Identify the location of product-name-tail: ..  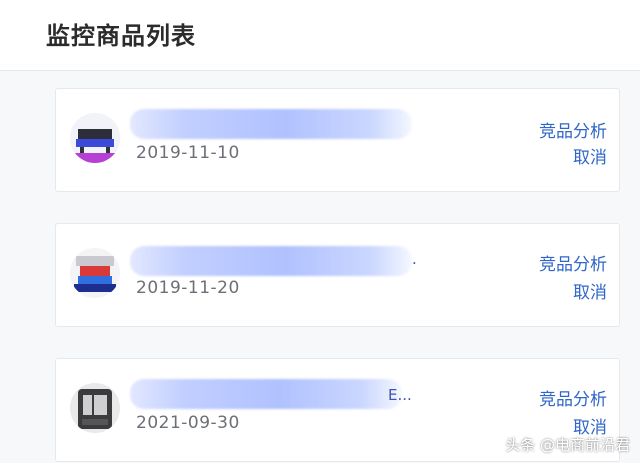
(414, 259).